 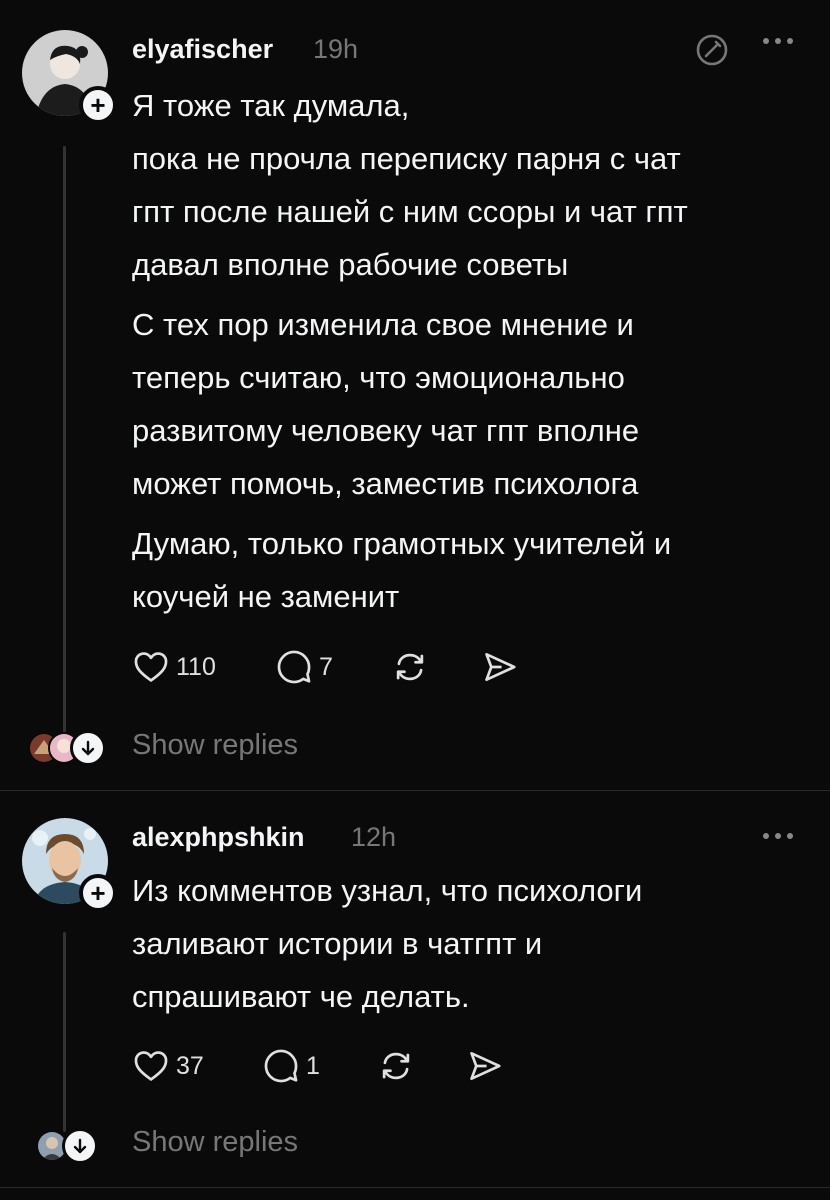 I want to click on post-time: 19h, so click(x=336, y=49).